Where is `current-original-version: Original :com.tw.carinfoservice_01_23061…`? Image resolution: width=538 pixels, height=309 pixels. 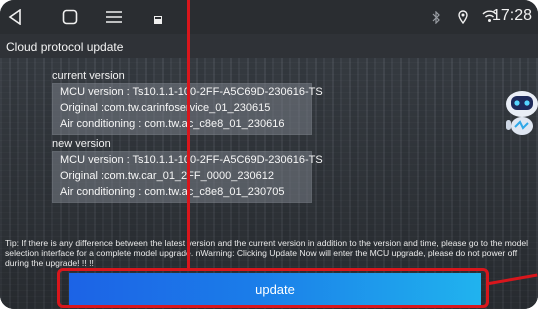
current-original-version: Original :com.tw.carinfoservice_01_23061… is located at coordinates (165, 108).